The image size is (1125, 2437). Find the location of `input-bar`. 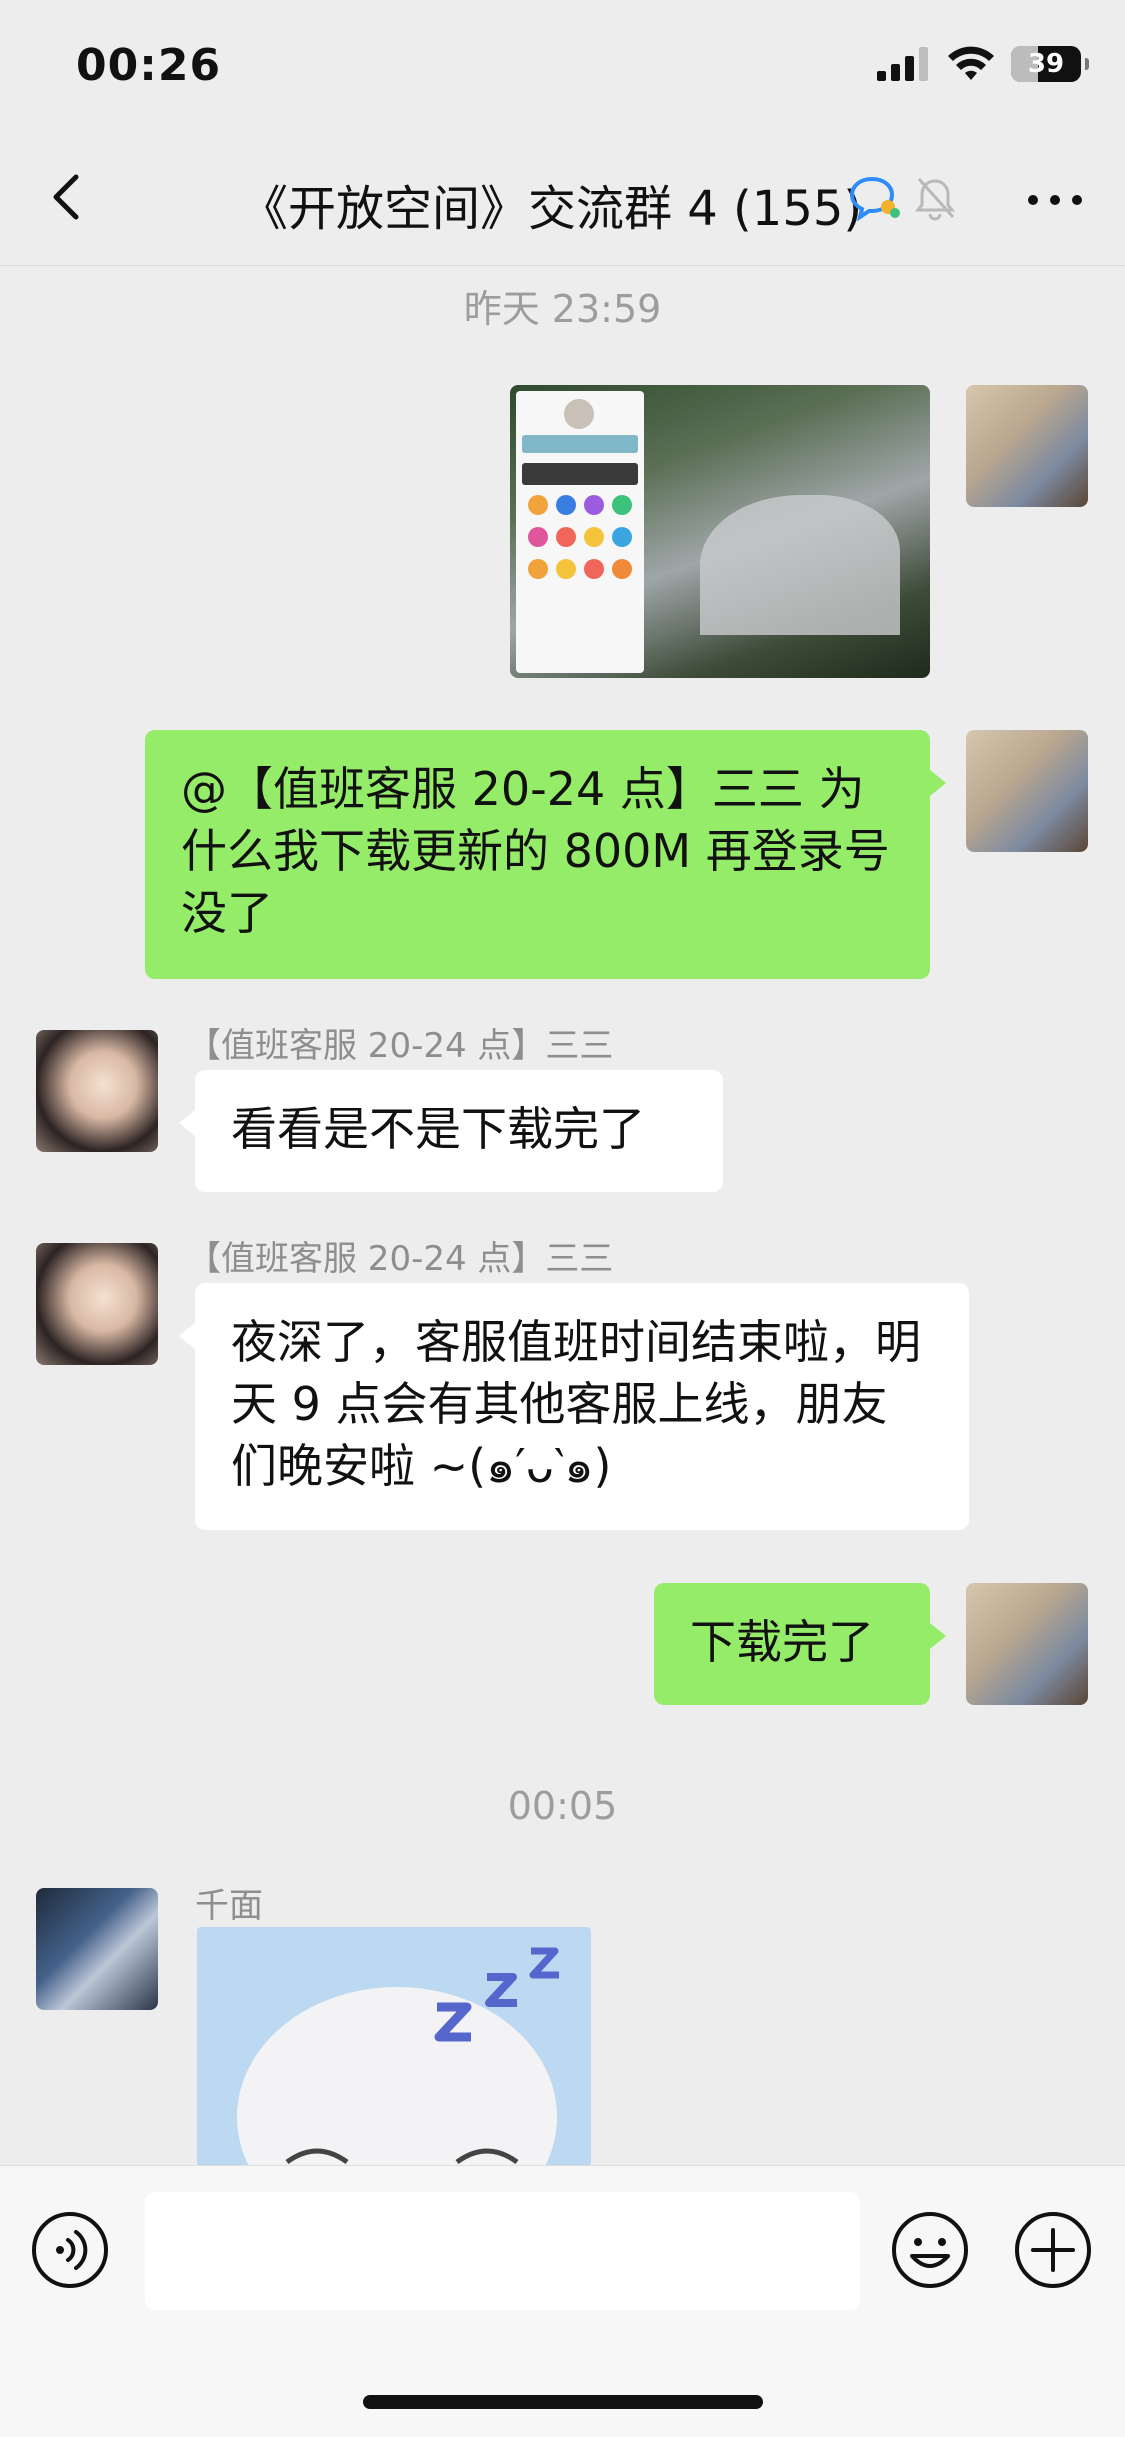

input-bar is located at coordinates (562, 2301).